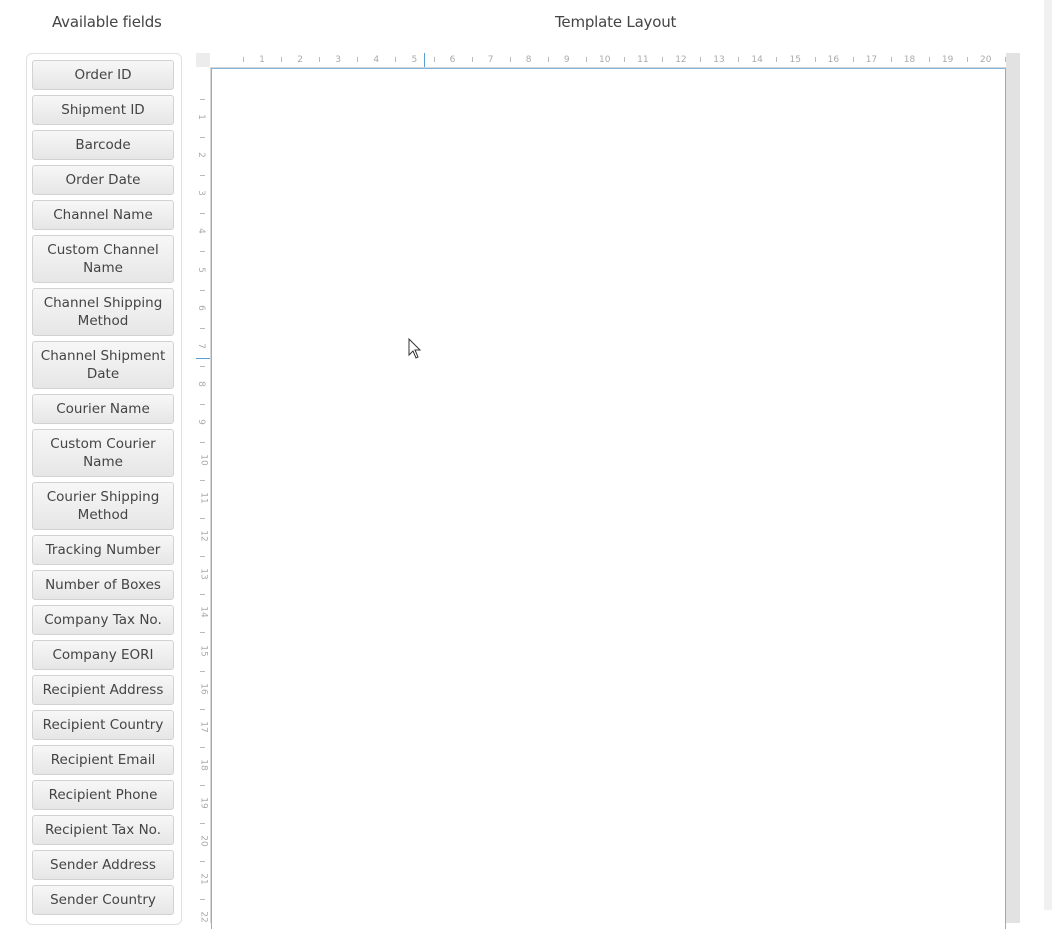  Describe the element at coordinates (795, 60) in the screenshot. I see `ruler-number: 15` at that location.